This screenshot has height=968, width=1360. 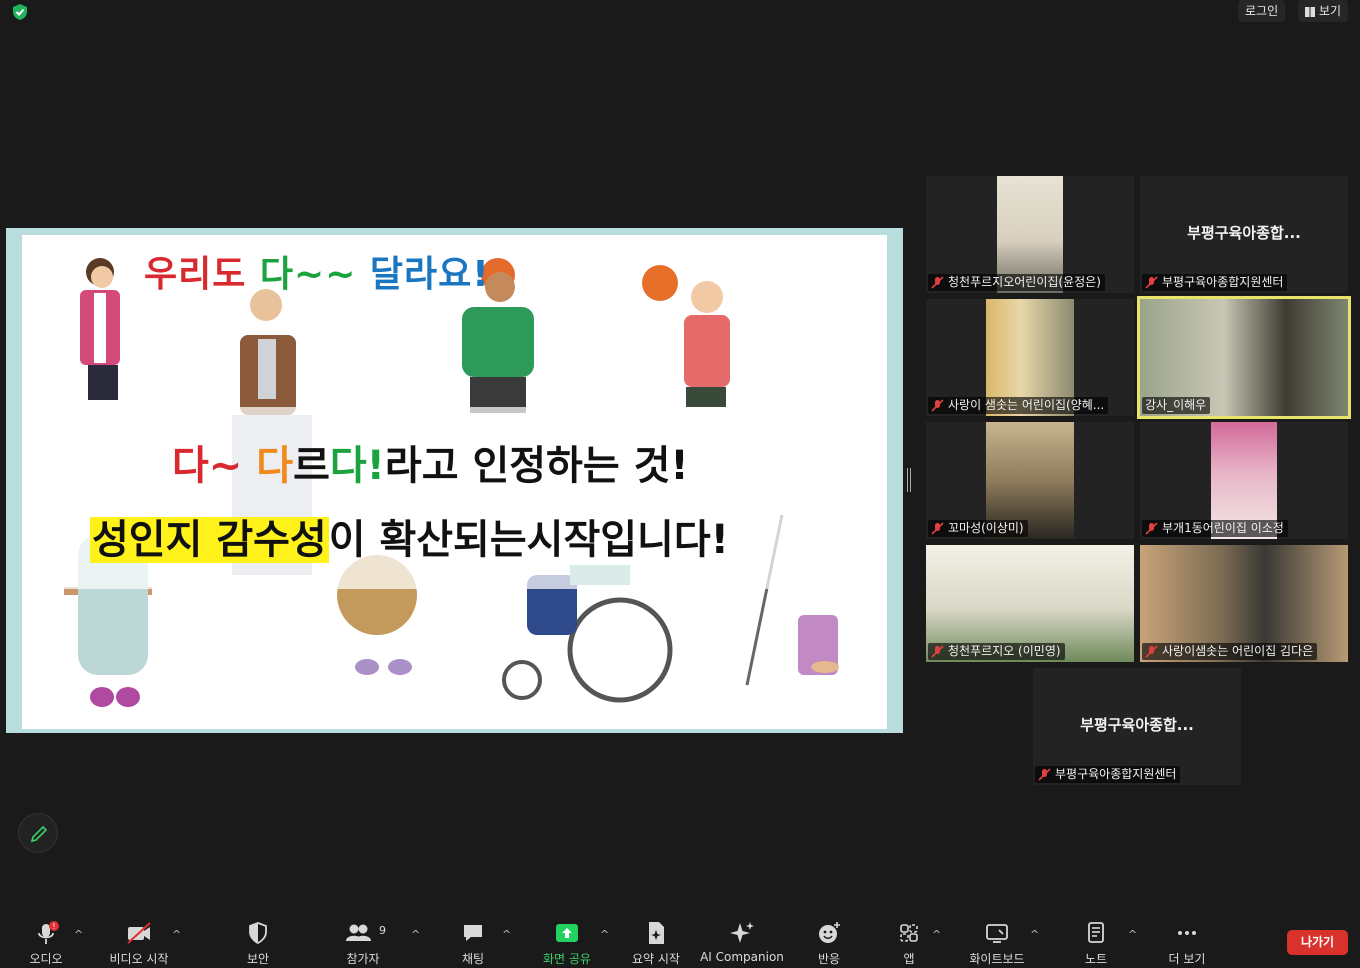 I want to click on slide-title-part-3: 달라요!, so click(x=429, y=274).